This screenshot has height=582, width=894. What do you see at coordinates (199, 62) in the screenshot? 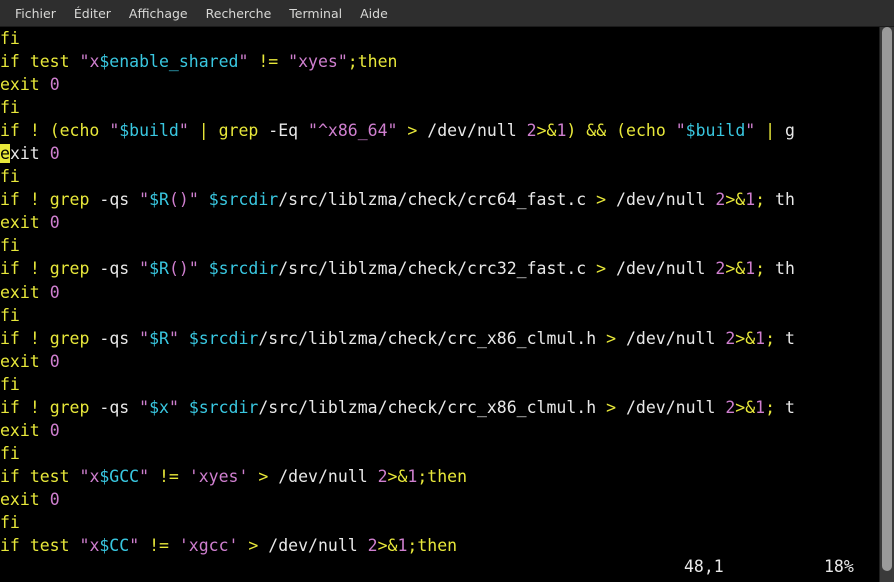
I see `editor-line: if test "x$enable_shared" != "xyes";then` at bounding box center [199, 62].